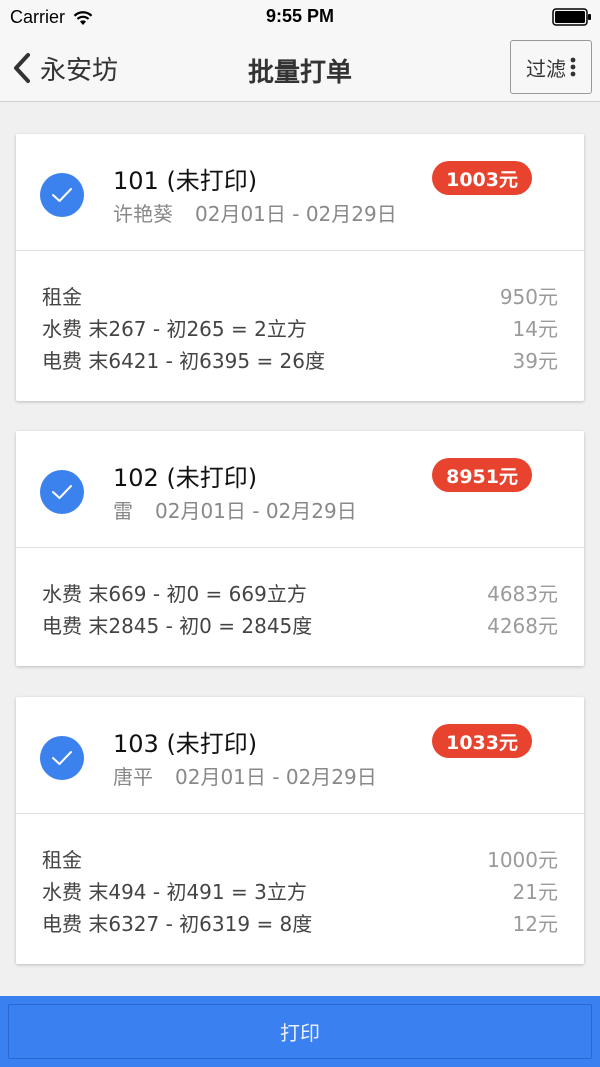  Describe the element at coordinates (522, 593) in the screenshot. I see `fee-amount: 4683元` at that location.